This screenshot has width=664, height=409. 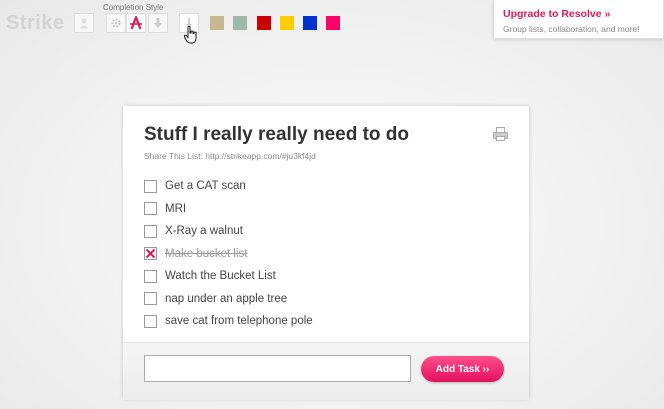 I want to click on style-gear-button, so click(x=116, y=23).